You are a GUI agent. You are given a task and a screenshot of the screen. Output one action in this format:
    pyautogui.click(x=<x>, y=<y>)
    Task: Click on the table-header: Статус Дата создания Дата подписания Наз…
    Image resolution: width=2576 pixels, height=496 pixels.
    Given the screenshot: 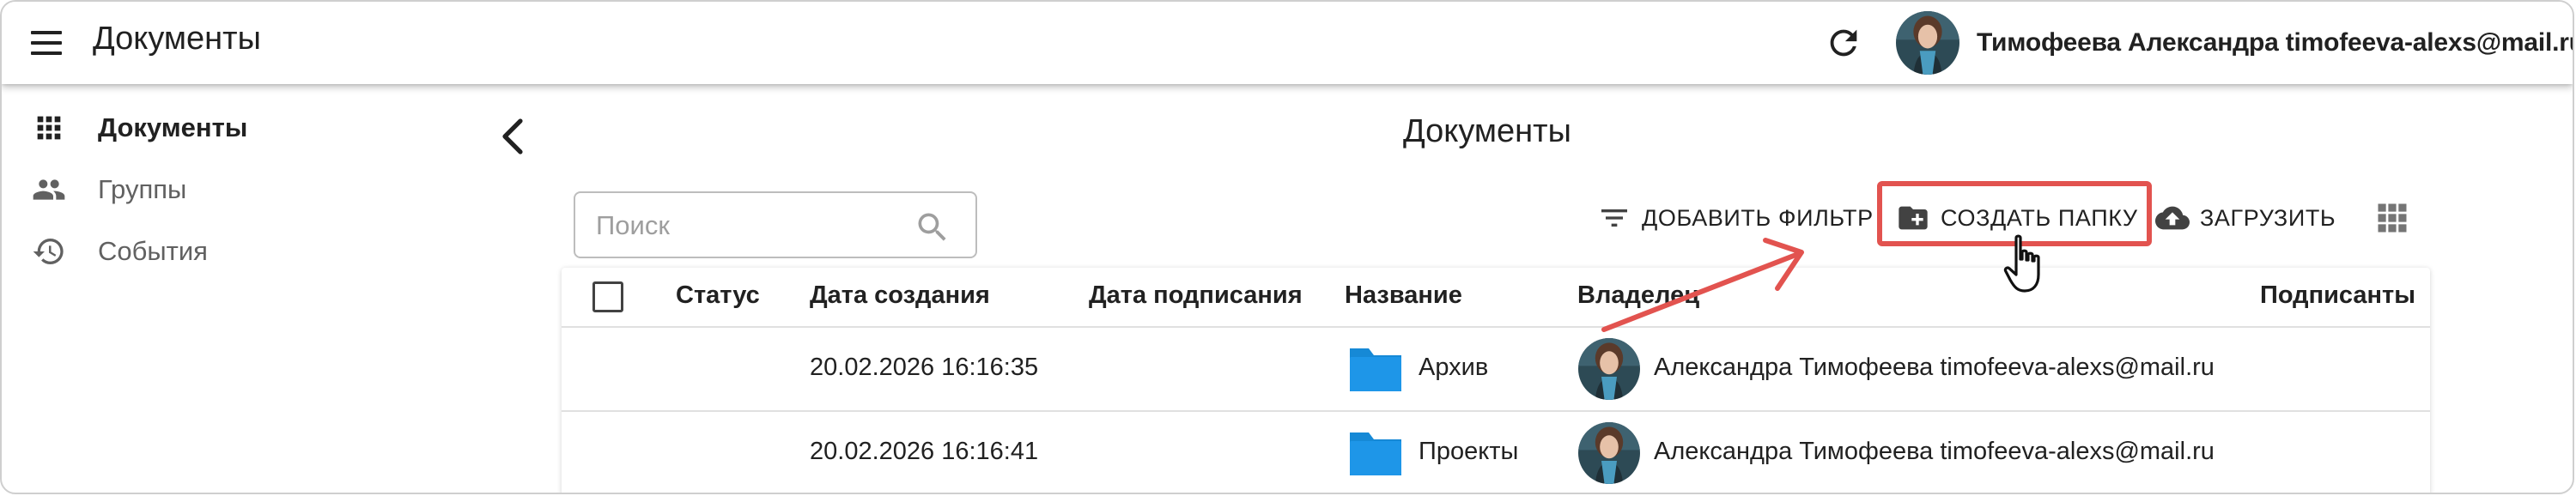 What is the action you would take?
    pyautogui.click(x=1496, y=298)
    